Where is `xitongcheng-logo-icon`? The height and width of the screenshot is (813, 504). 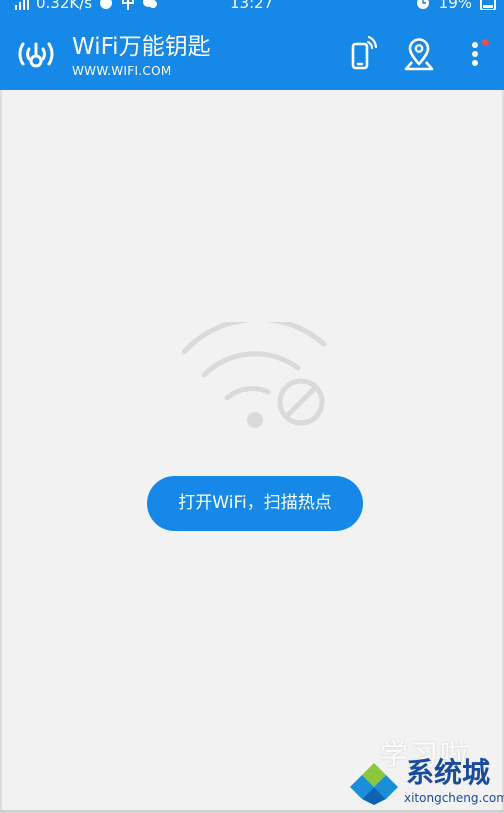 xitongcheng-logo-icon is located at coordinates (374, 784).